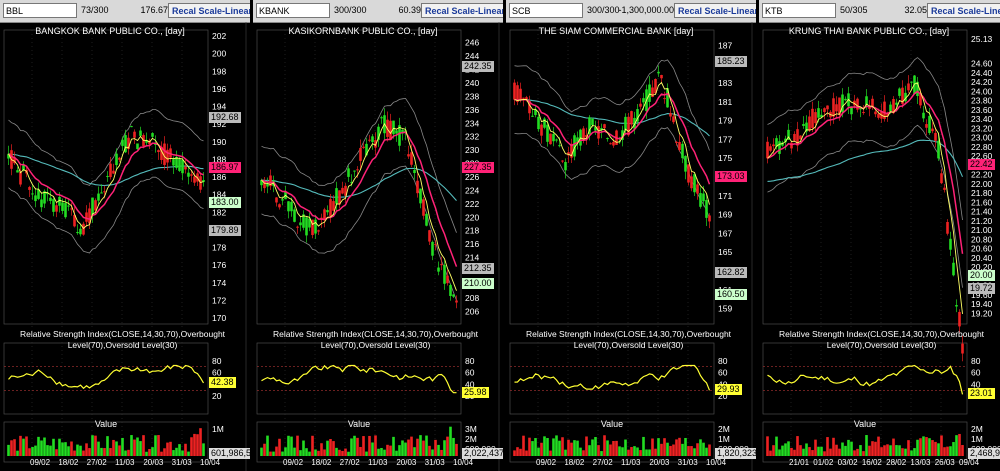 This screenshot has width=1000, height=471. I want to click on volume-tick-label: 1M, so click(218, 429).